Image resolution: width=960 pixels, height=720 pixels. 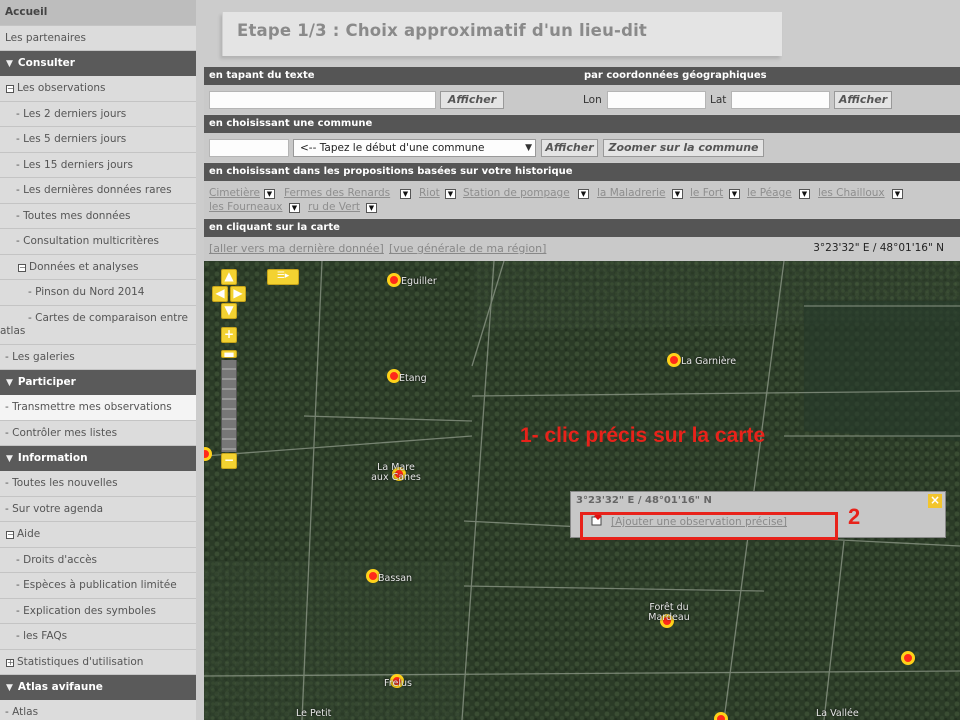 What do you see at coordinates (229, 461) in the screenshot?
I see `zoom-out-button: −` at bounding box center [229, 461].